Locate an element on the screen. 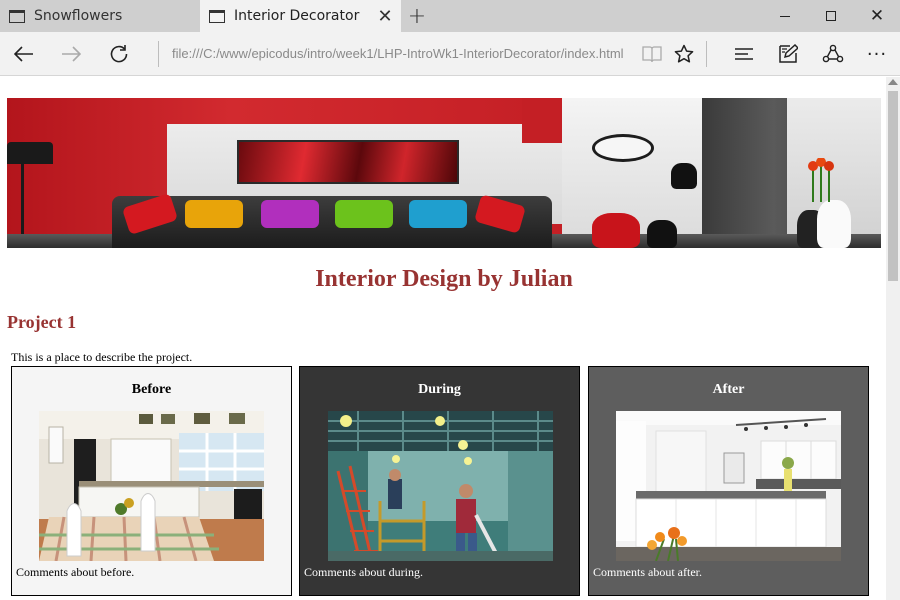 This screenshot has height=600, width=900. maximize-button is located at coordinates (831, 16).